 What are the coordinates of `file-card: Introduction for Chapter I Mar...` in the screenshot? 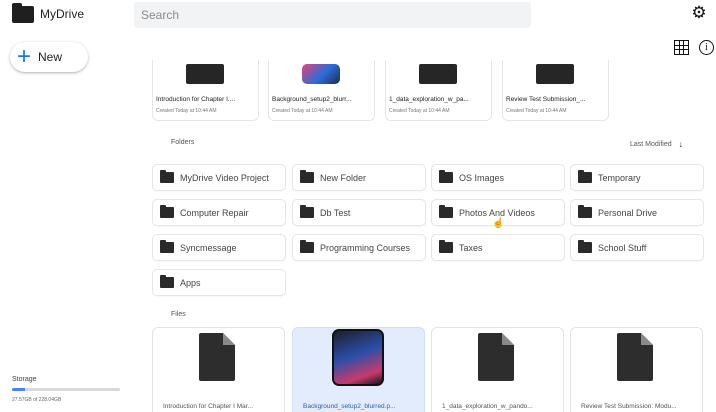 It's located at (218, 369).